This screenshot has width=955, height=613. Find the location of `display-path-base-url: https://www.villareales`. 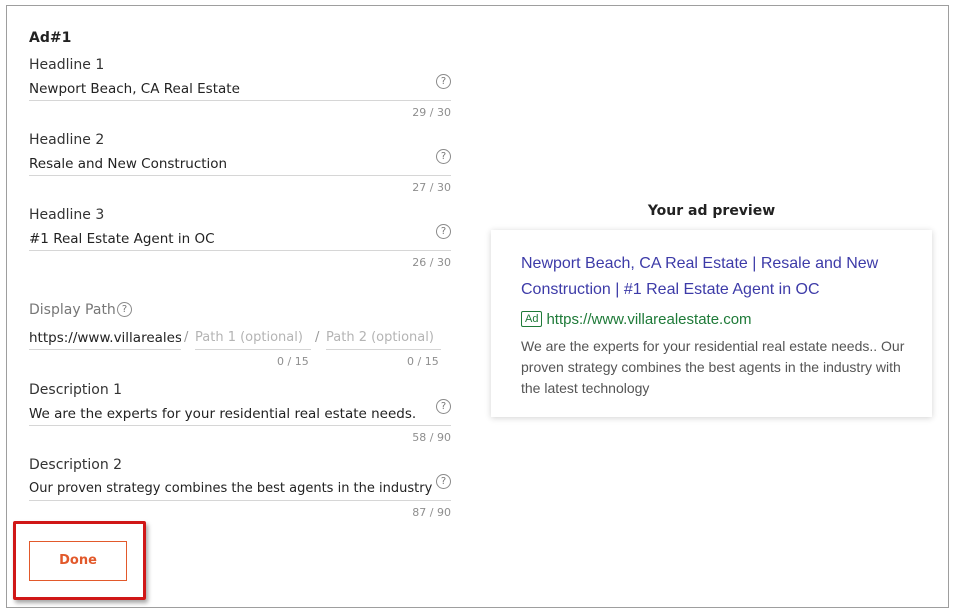

display-path-base-url: https://www.villareales is located at coordinates (105, 340).